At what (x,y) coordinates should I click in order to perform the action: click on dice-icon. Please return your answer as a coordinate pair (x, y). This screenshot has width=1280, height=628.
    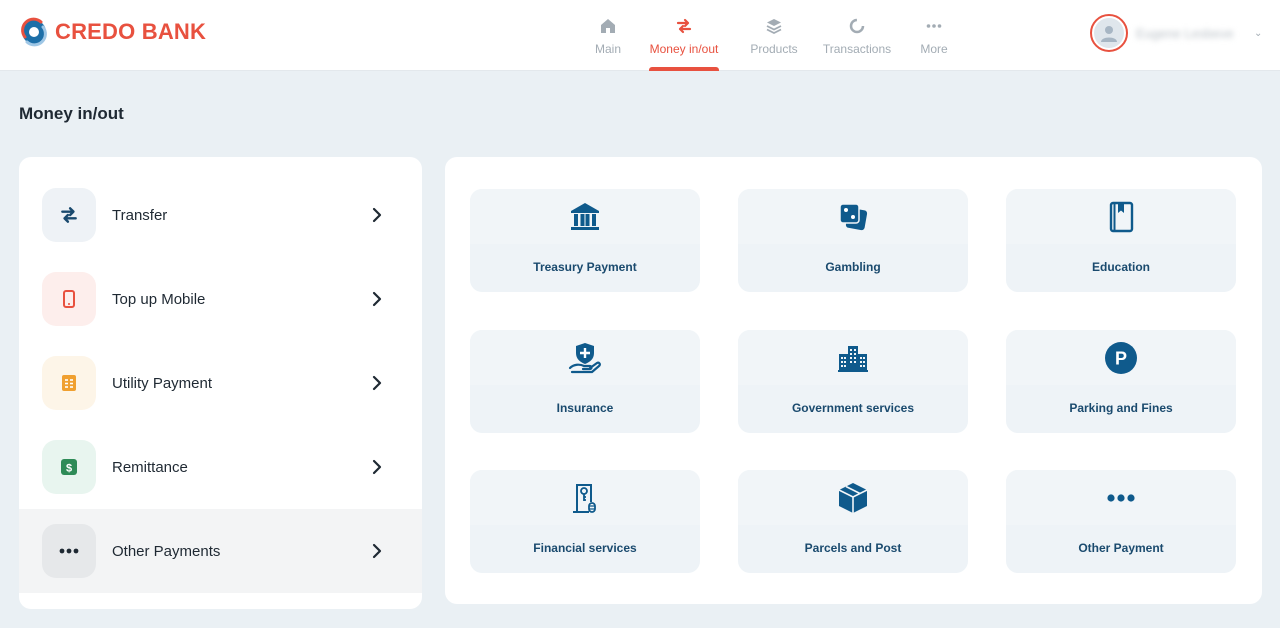
    Looking at the image, I should click on (853, 216).